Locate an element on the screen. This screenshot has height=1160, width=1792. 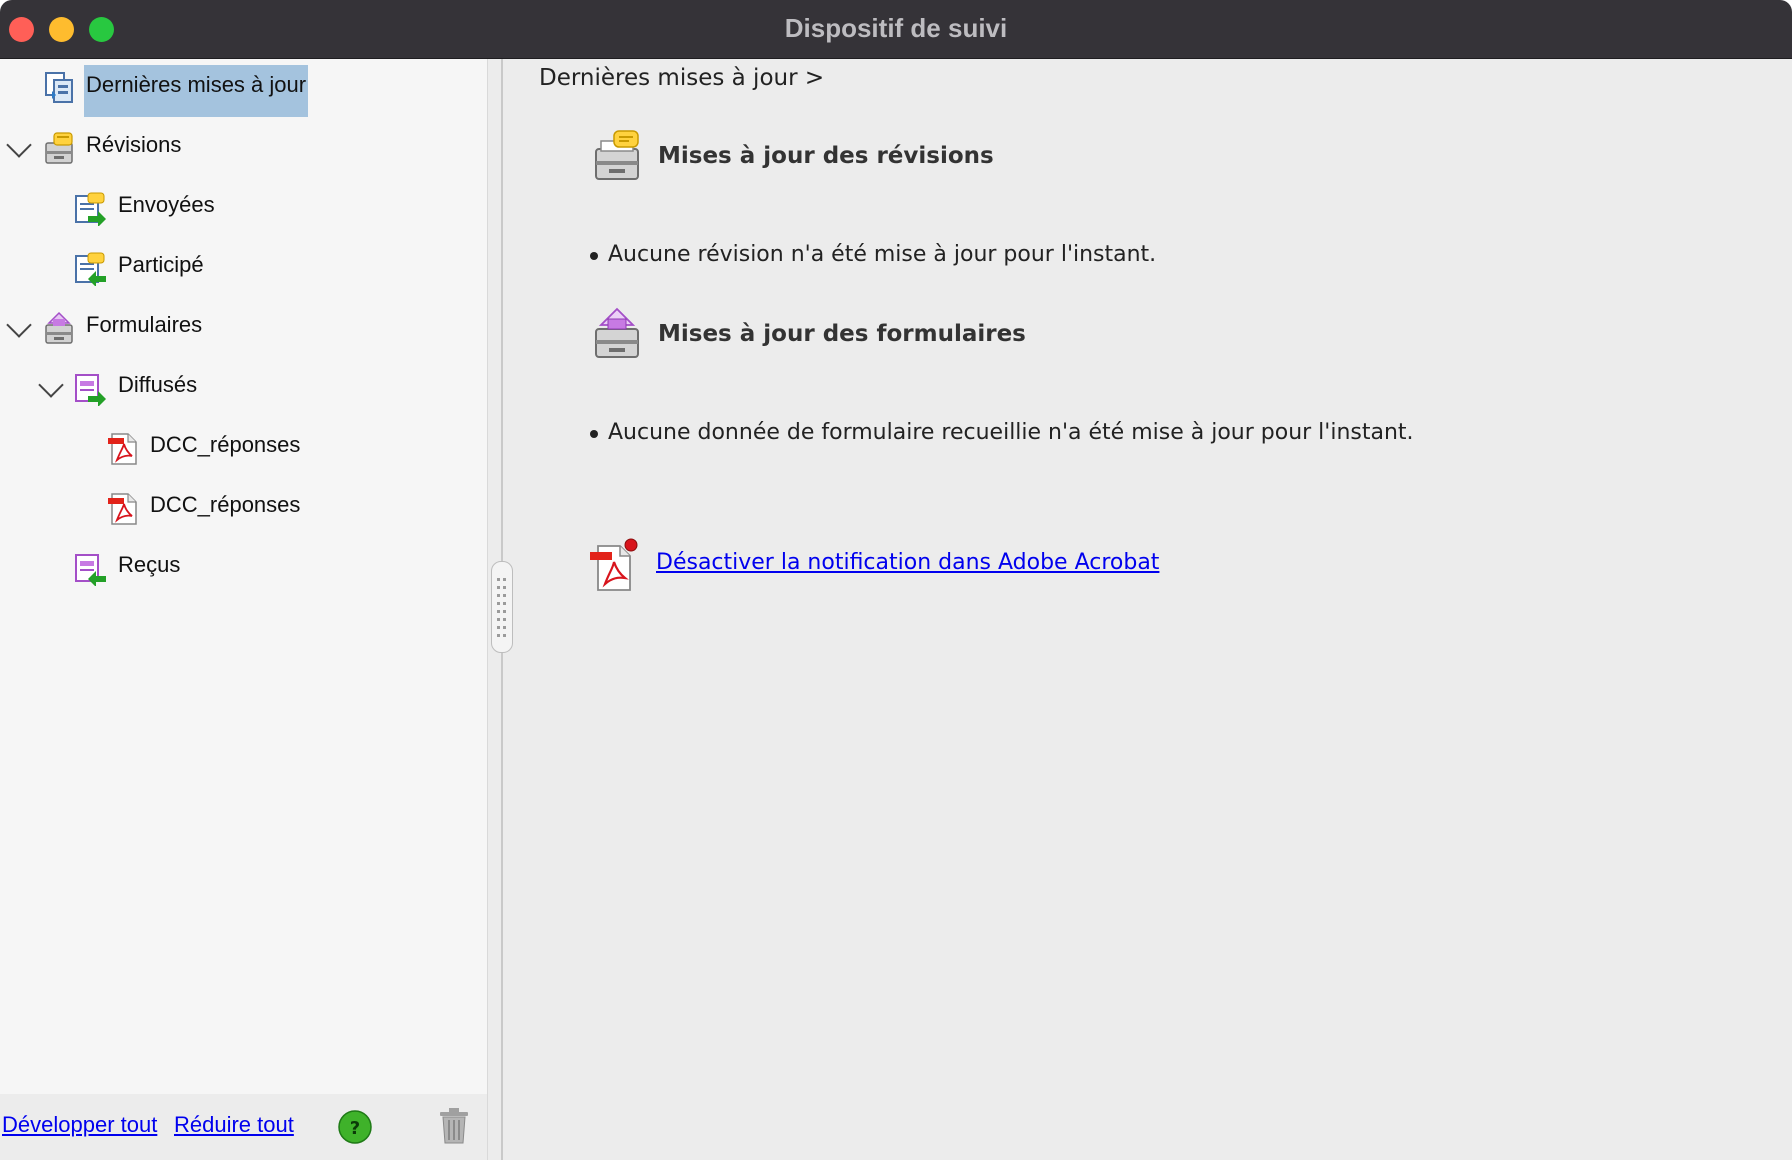
title-bar: Dispositif de suivi is located at coordinates (896, 29).